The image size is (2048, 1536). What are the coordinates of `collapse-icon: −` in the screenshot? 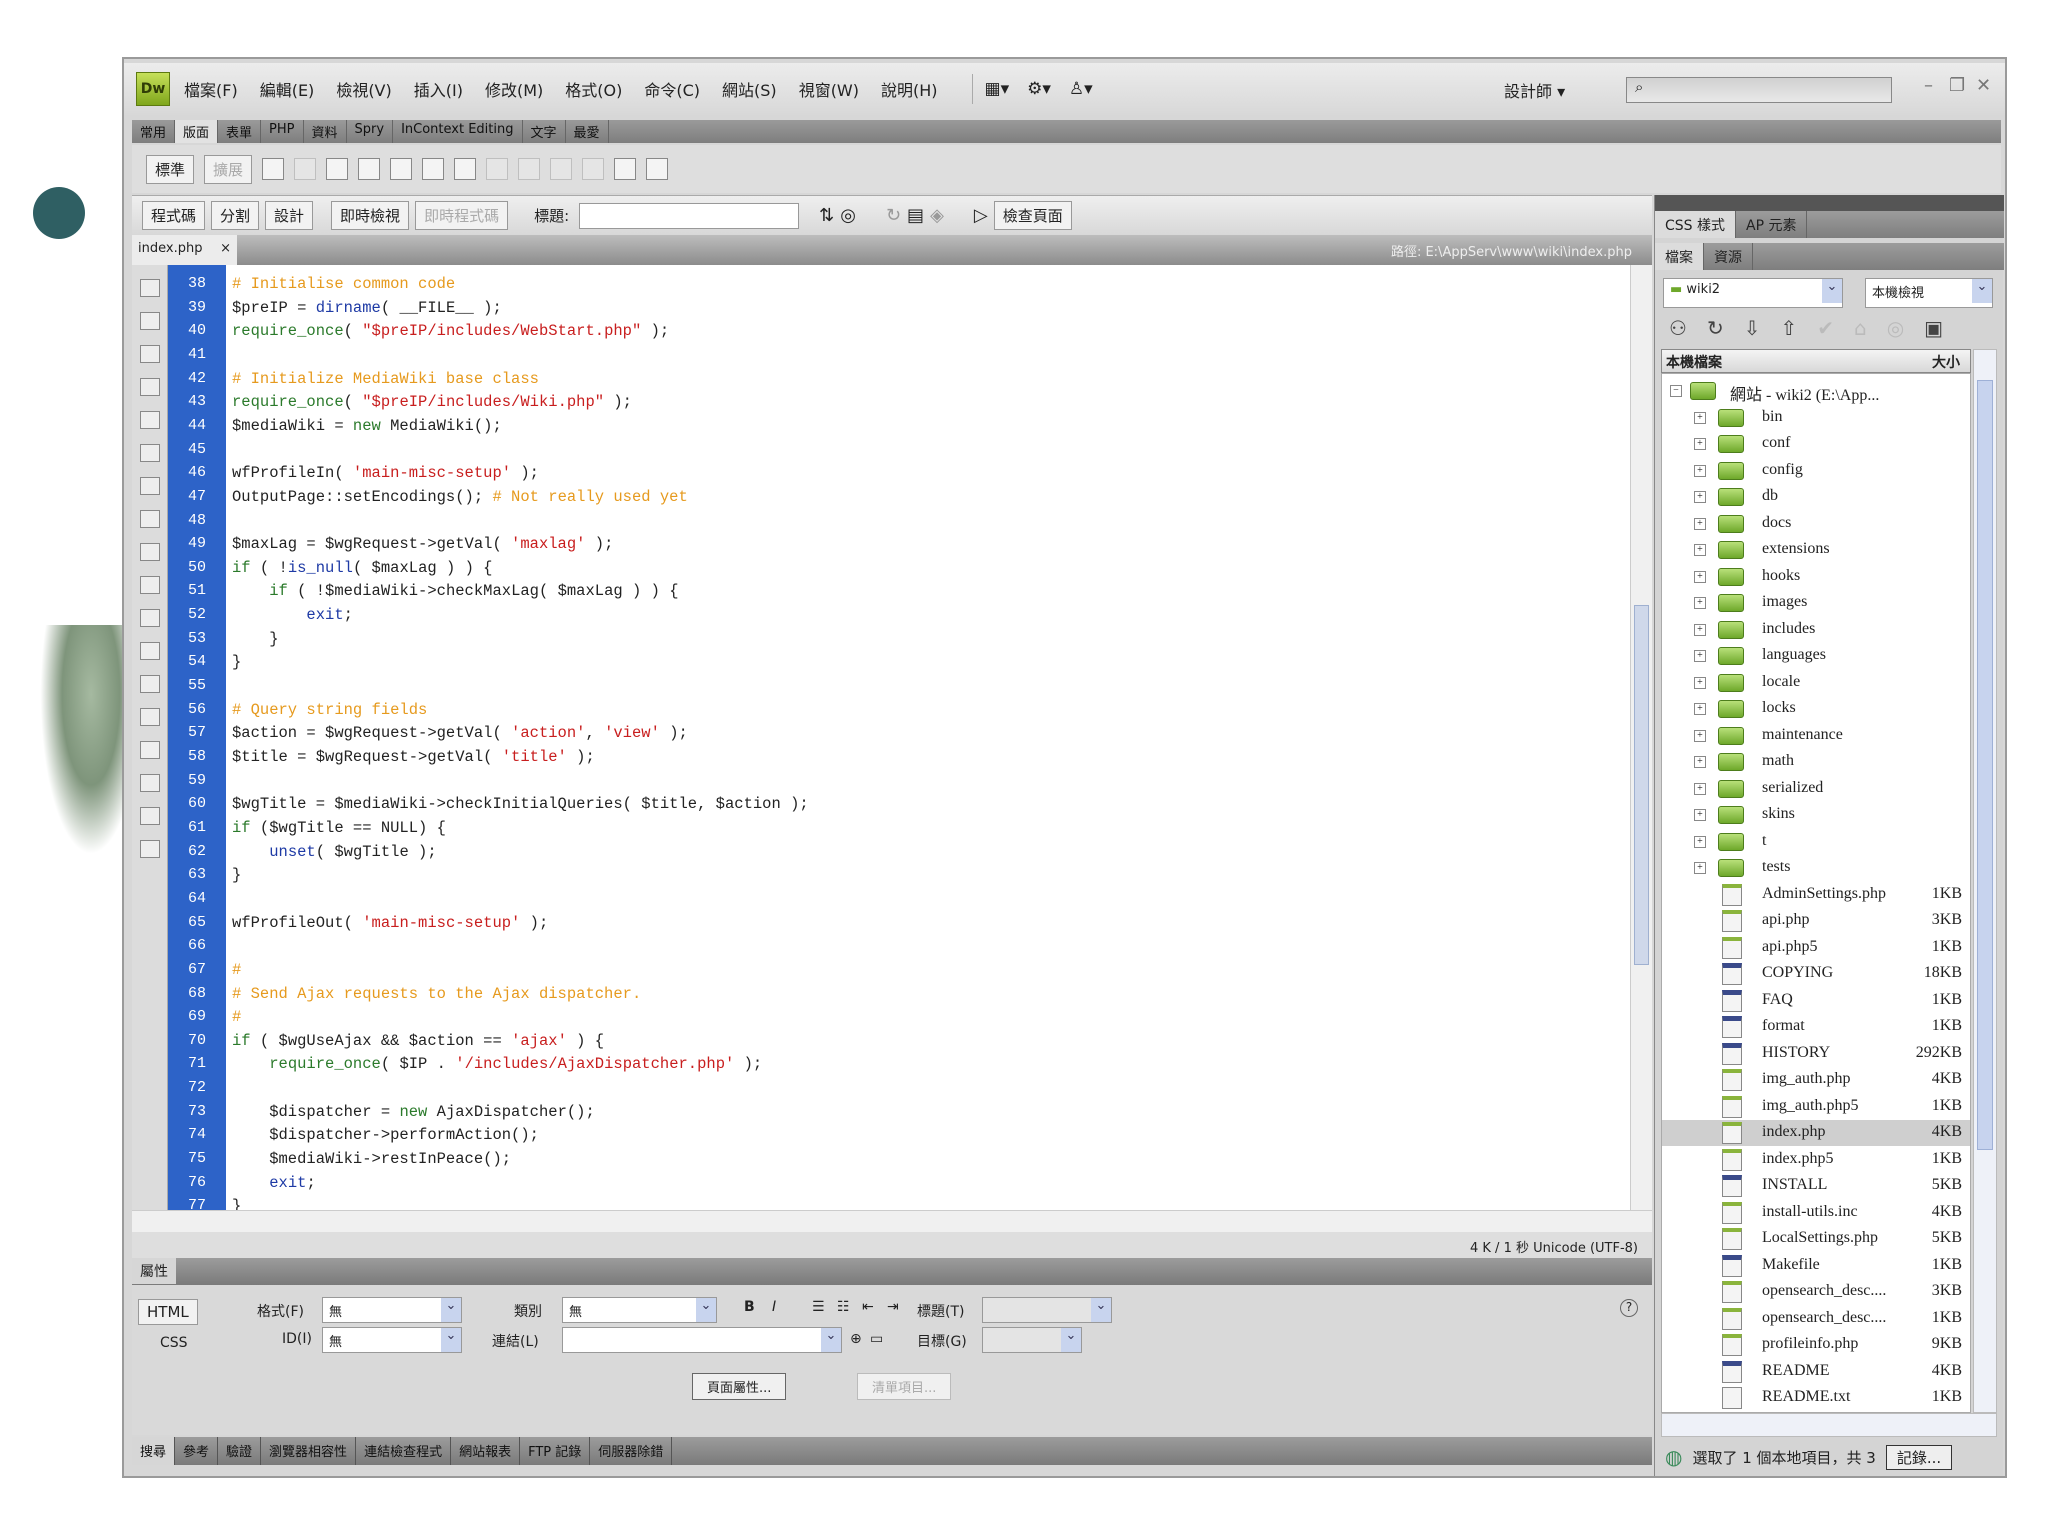 It's located at (1676, 391).